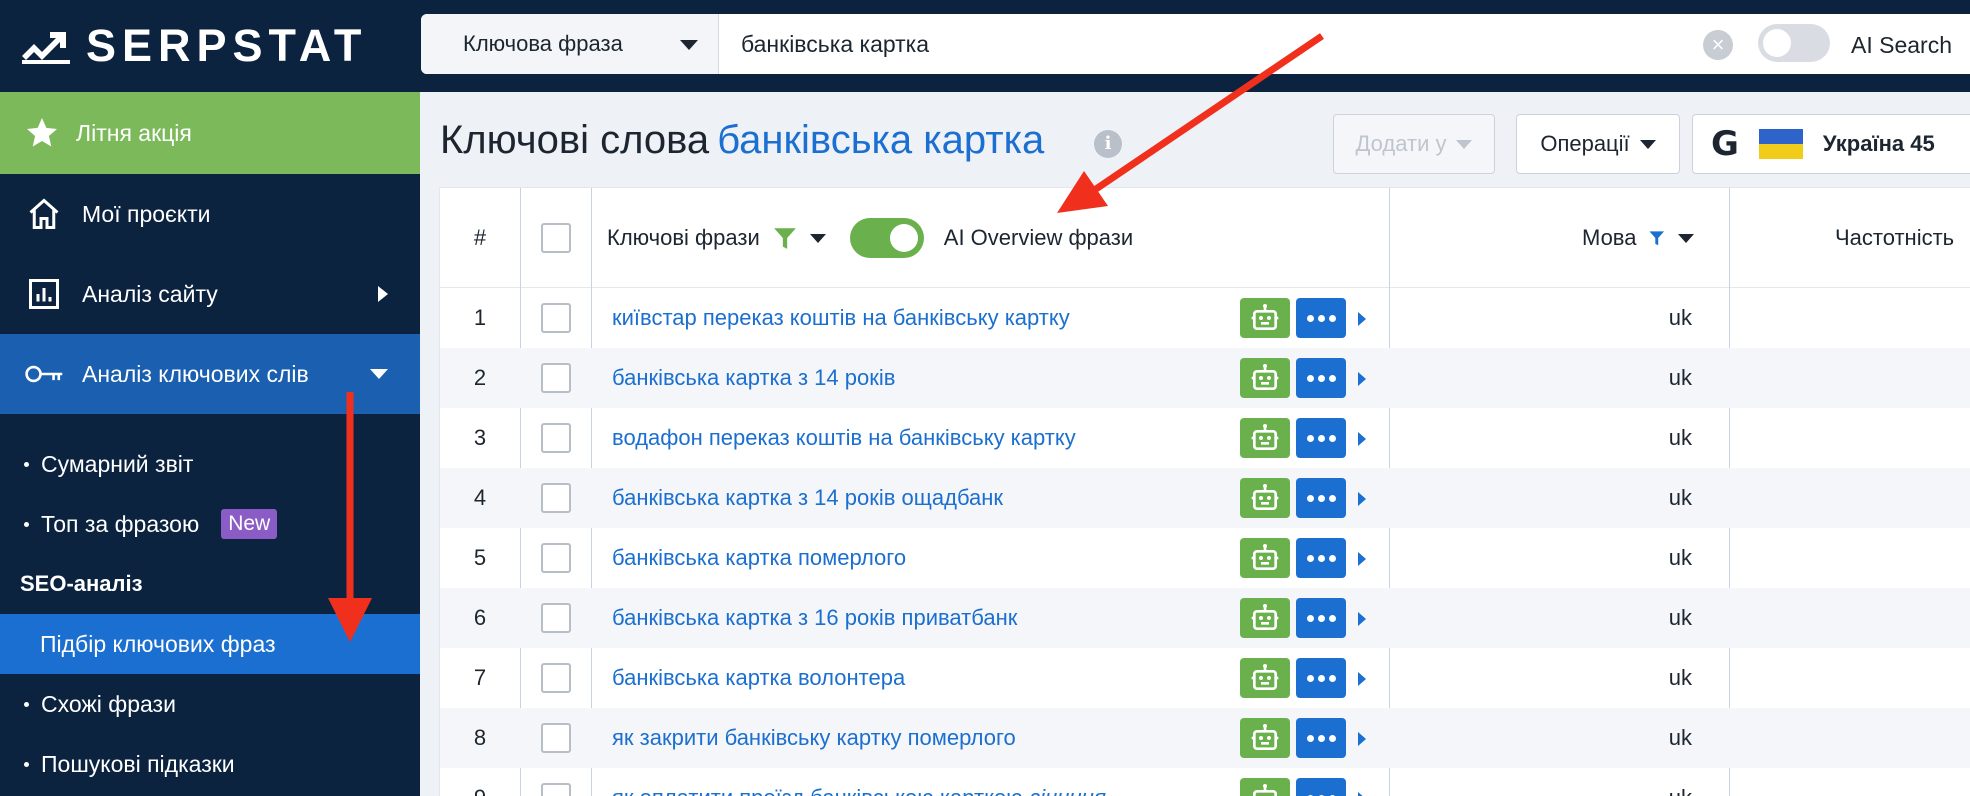 Image resolution: width=1970 pixels, height=796 pixels. Describe the element at coordinates (1038, 237) in the screenshot. I see `ai-overview-label: AI Overview фрази` at that location.